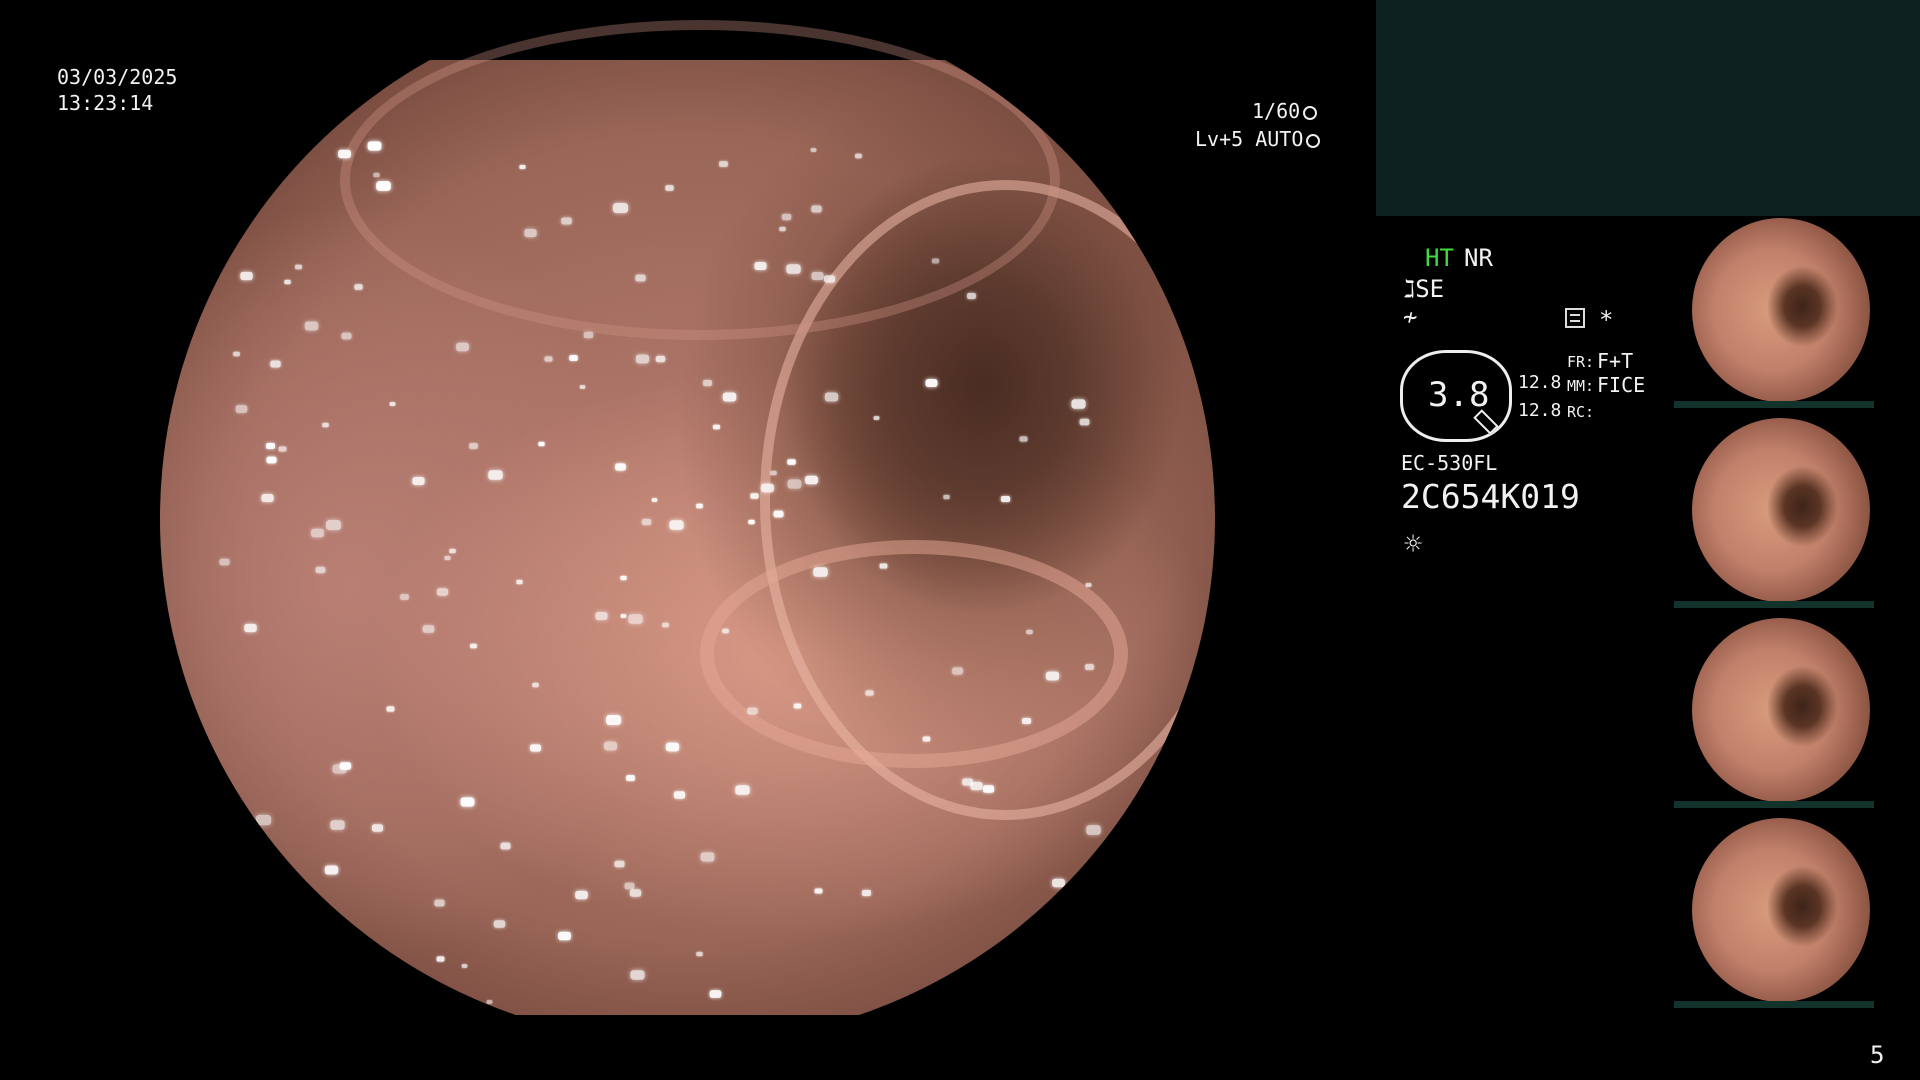  What do you see at coordinates (1413, 544) in the screenshot?
I see `light-source-icon: ☼` at bounding box center [1413, 544].